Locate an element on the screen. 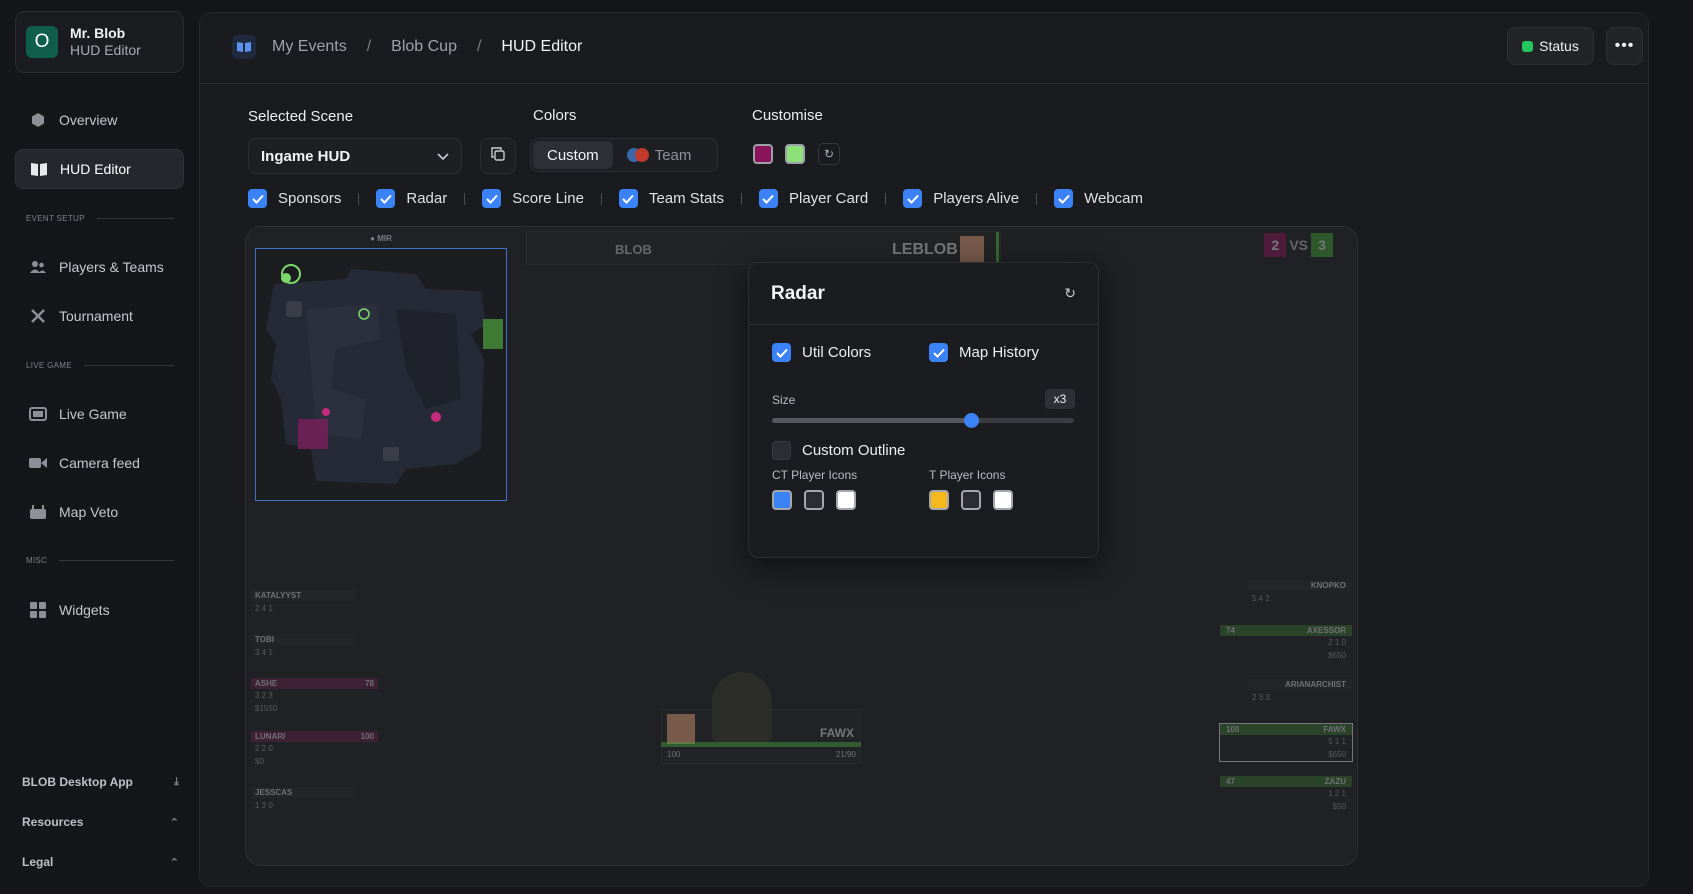 The width and height of the screenshot is (1693, 894). nav-section-live-game: LIVE GAME is located at coordinates (100, 365).